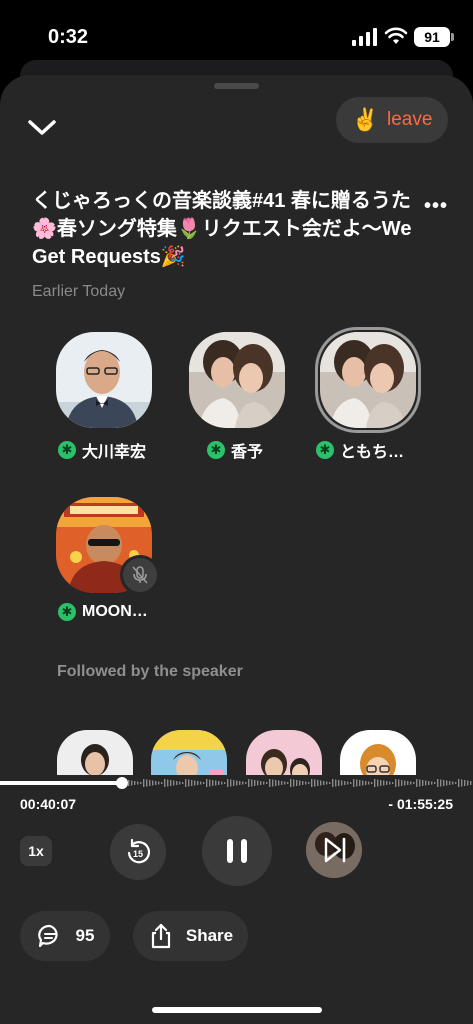 The width and height of the screenshot is (473, 1024). I want to click on more-options-icon: •••, so click(436, 206).